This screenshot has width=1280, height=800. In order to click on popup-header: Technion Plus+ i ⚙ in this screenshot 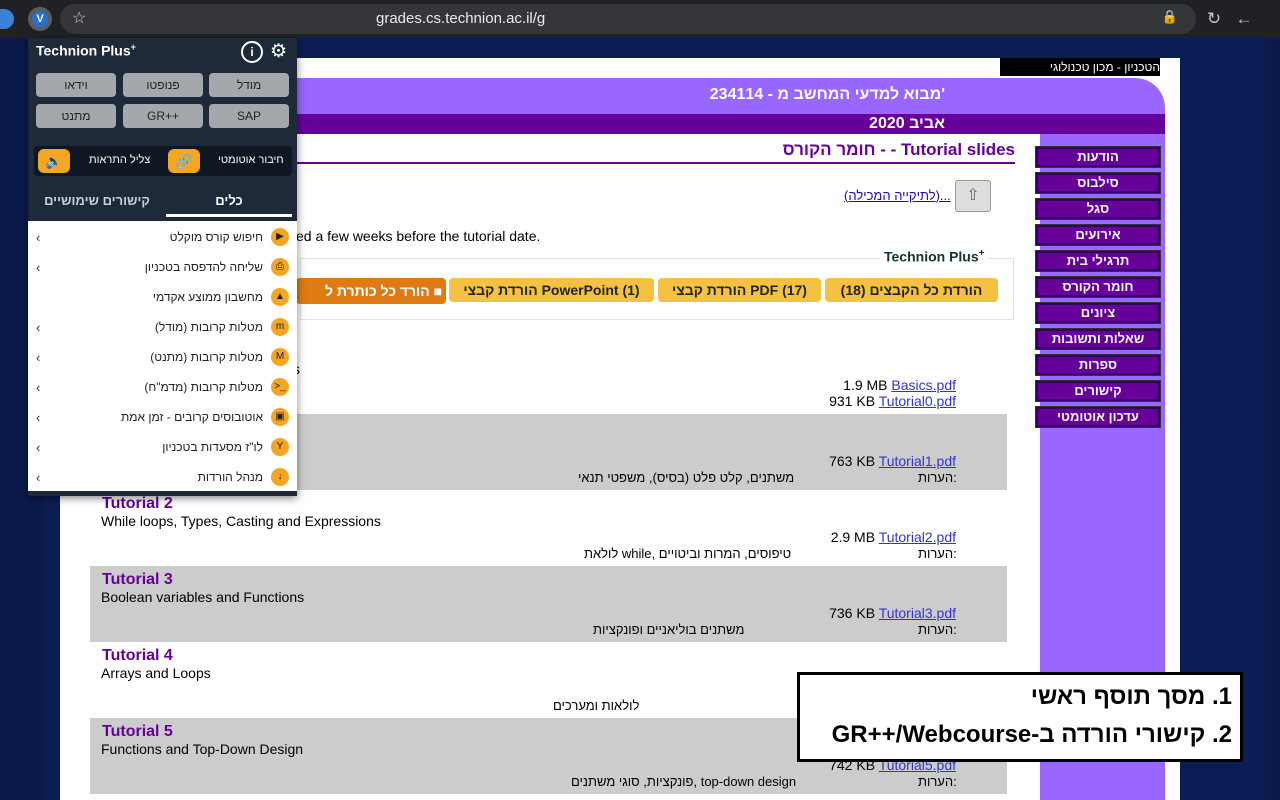, I will do `click(162, 50)`.